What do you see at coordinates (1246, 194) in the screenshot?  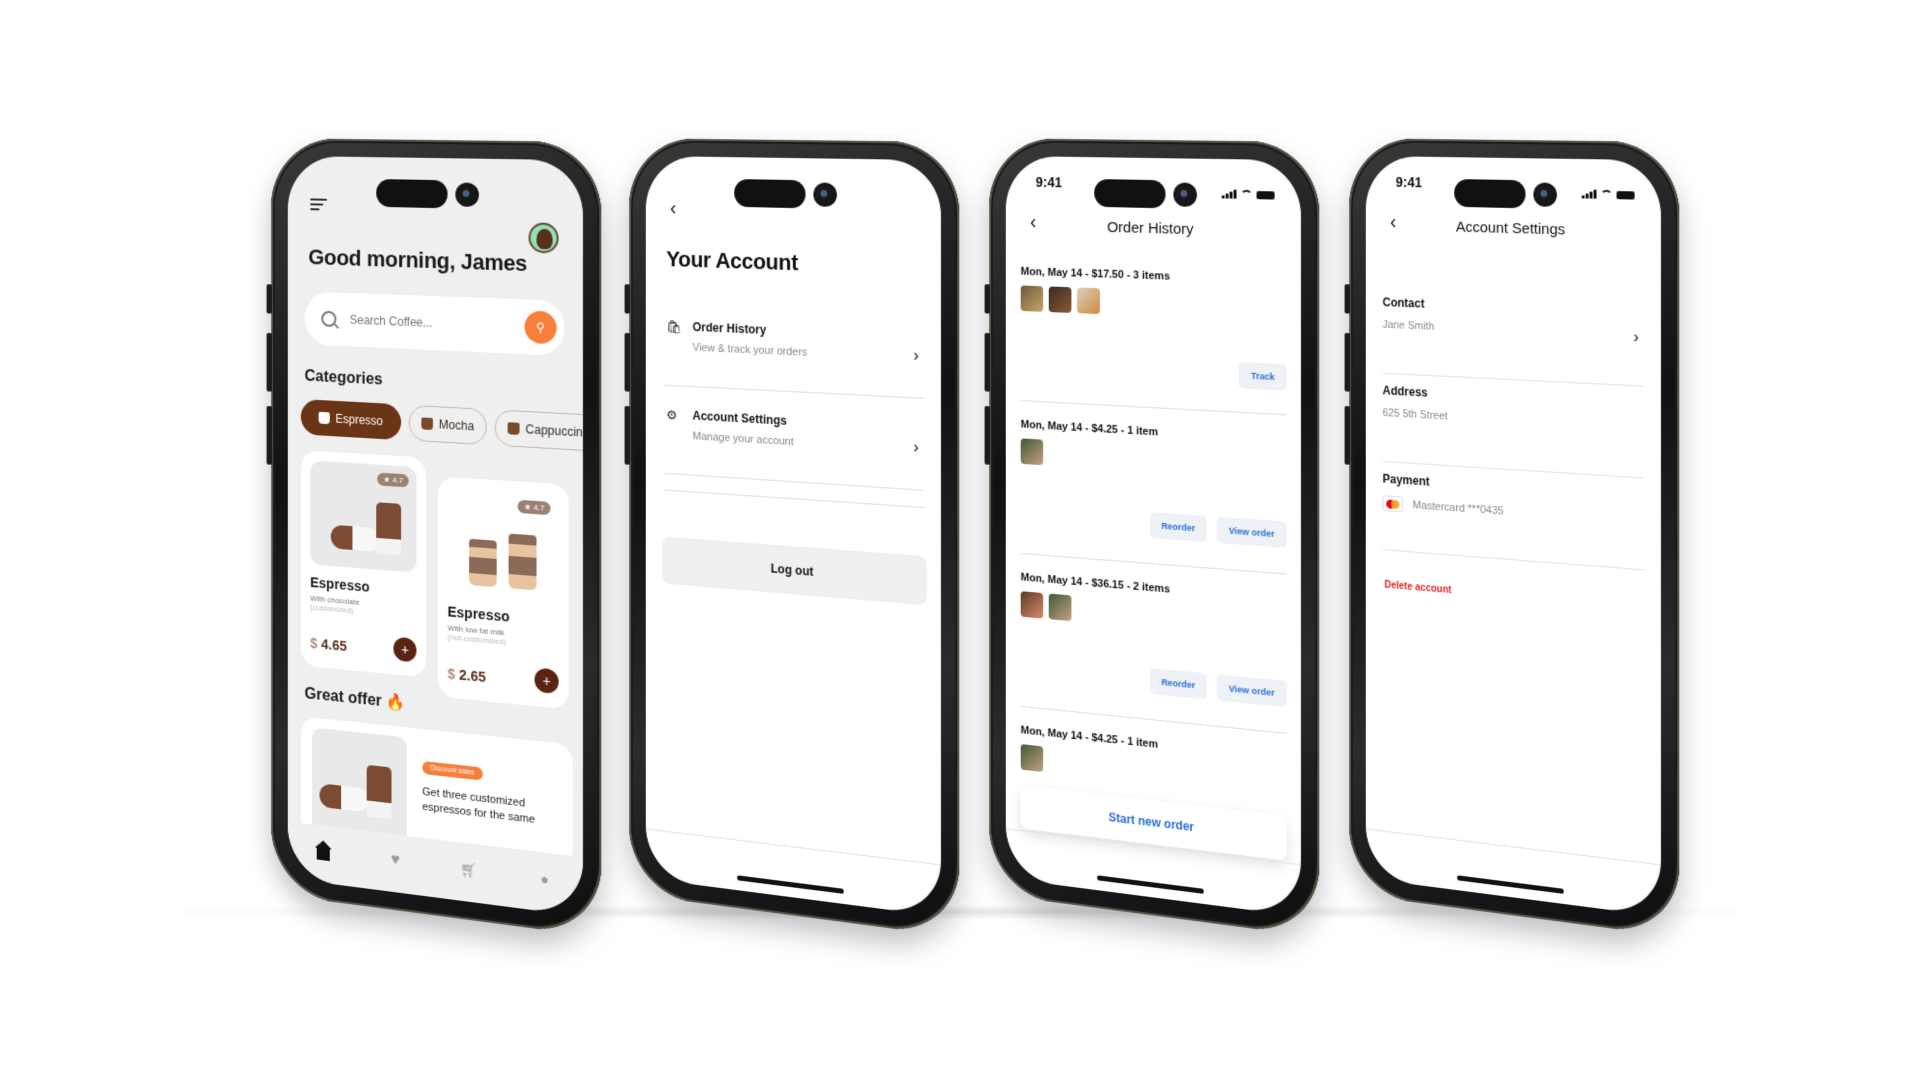 I see `wifi-icon` at bounding box center [1246, 194].